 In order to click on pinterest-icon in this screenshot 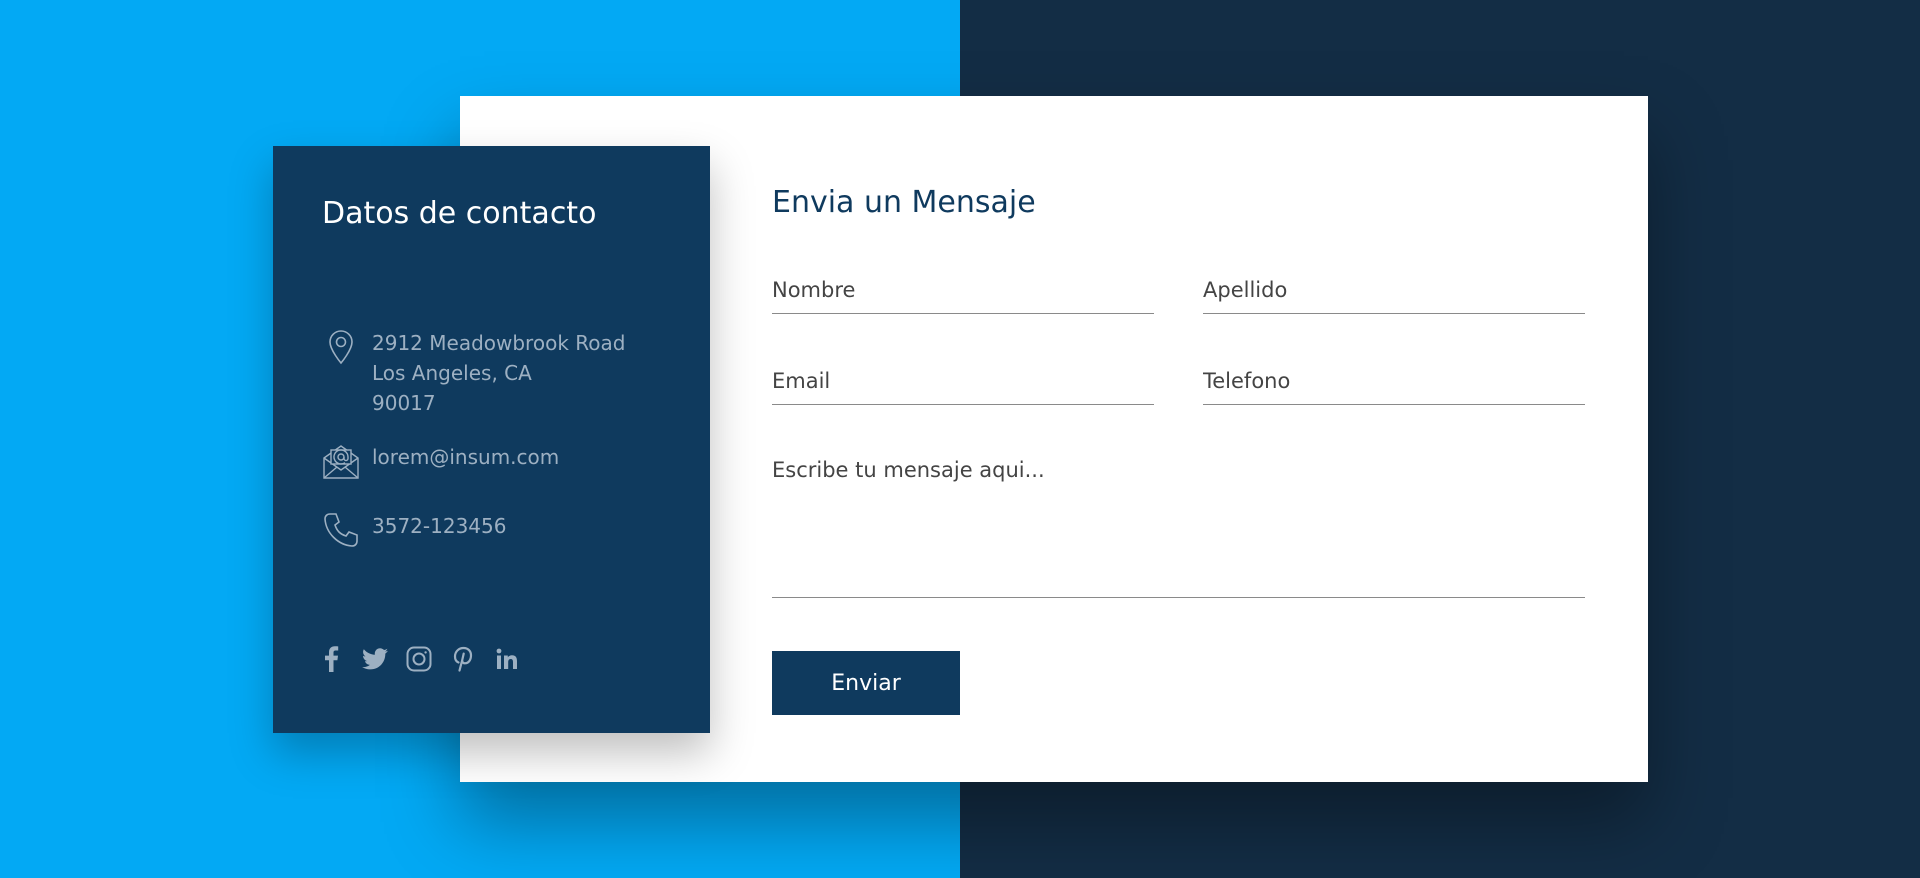, I will do `click(463, 659)`.